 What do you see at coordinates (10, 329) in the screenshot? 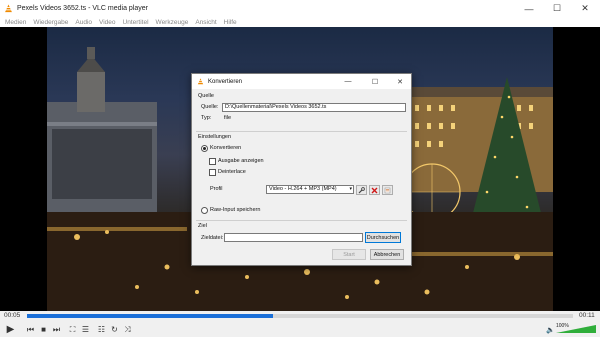
I see `play-button: ▶` at bounding box center [10, 329].